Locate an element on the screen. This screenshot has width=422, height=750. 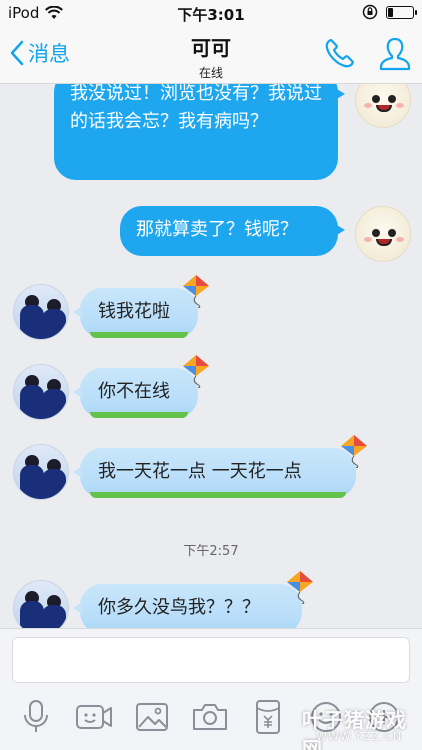
message-text: 你多久没鸟我？？？ is located at coordinates (179, 607).